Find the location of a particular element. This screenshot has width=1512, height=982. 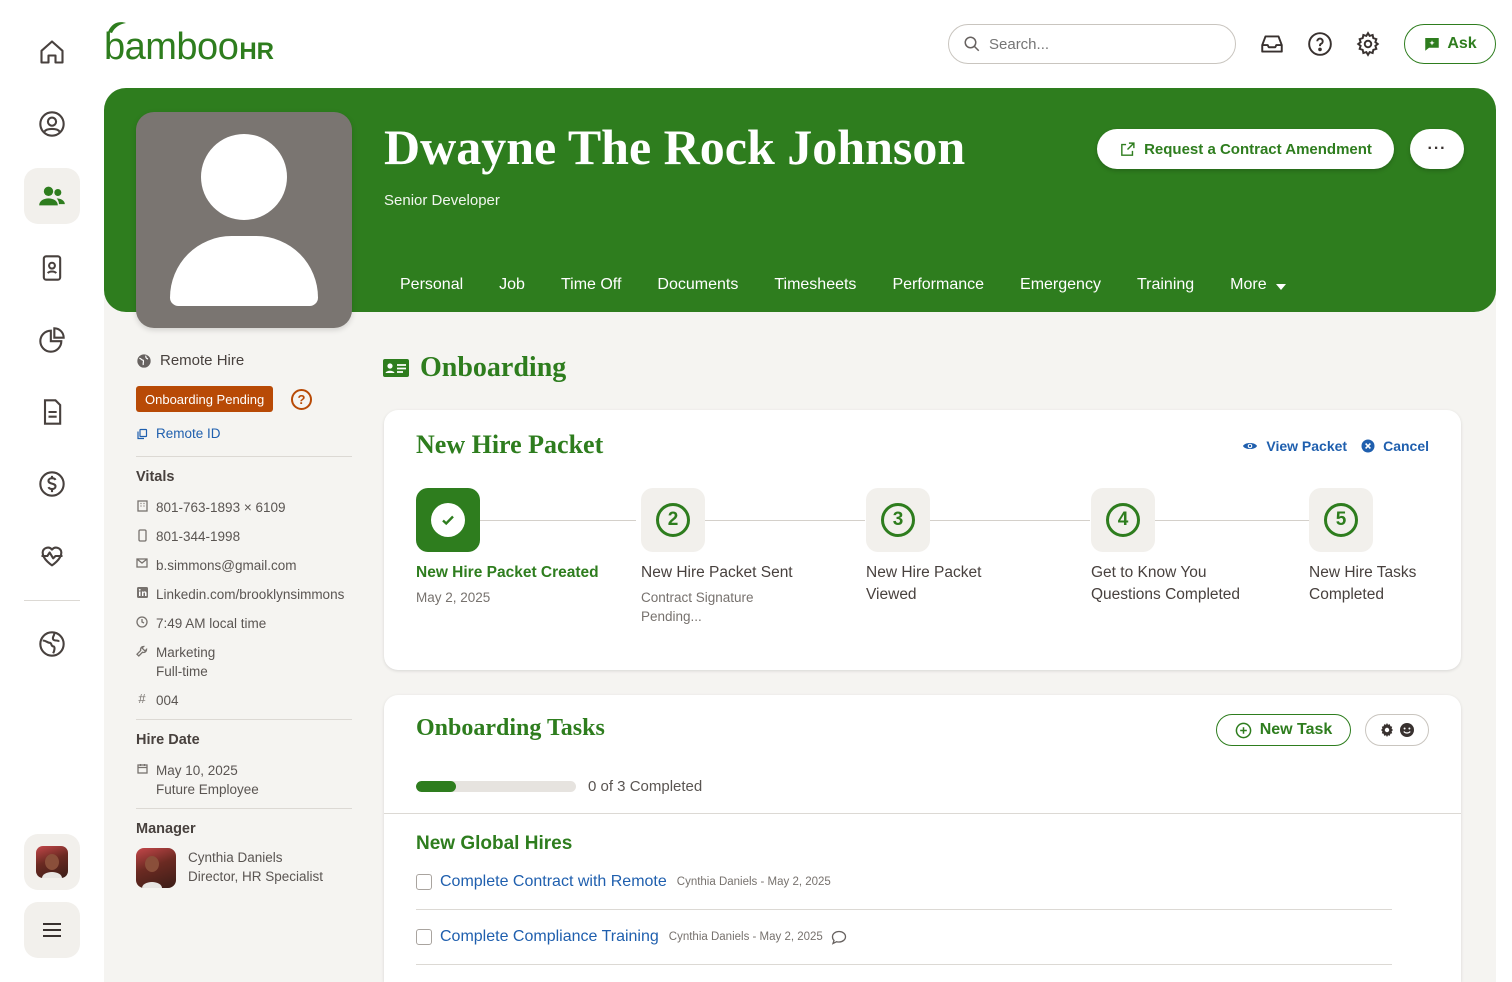

hamburger-icon is located at coordinates (52, 930).